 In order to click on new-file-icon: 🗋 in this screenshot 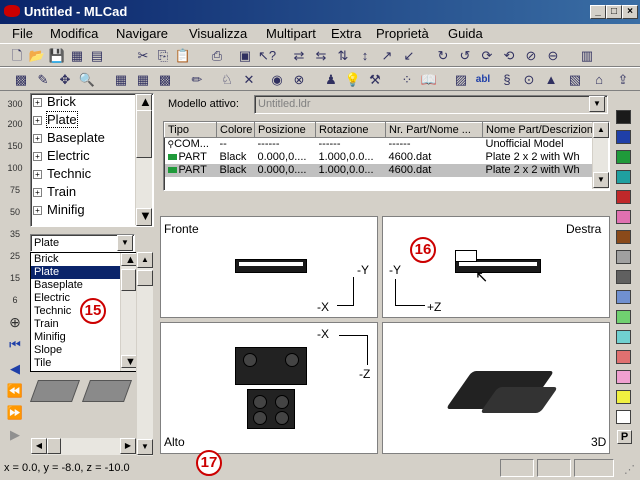, I will do `click(17, 56)`.